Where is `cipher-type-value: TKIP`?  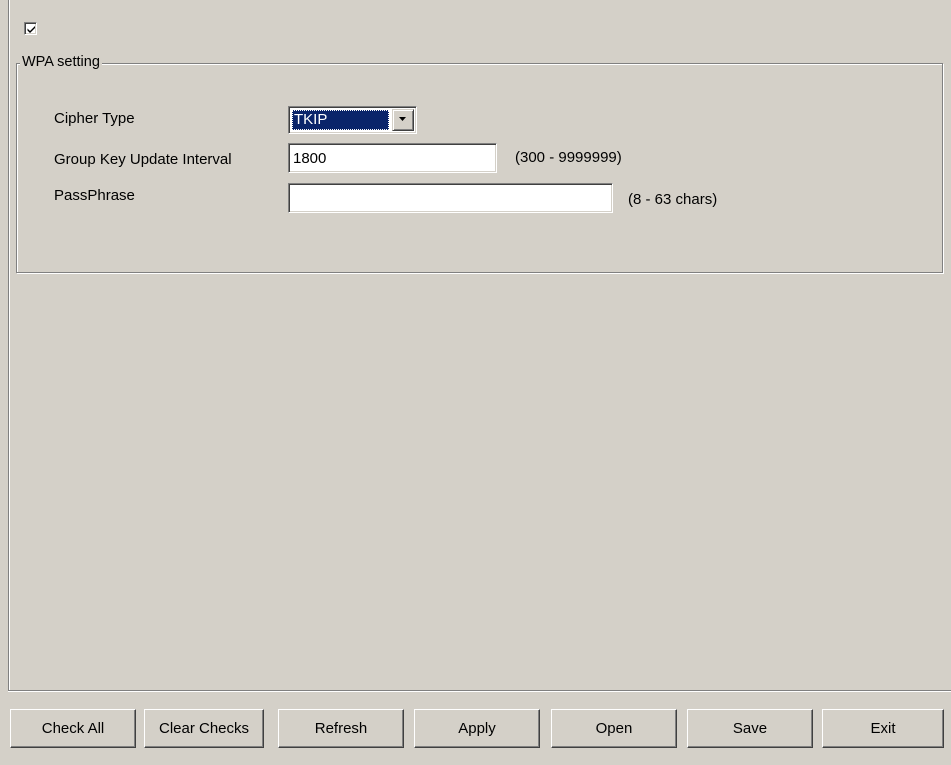
cipher-type-value: TKIP is located at coordinates (340, 120).